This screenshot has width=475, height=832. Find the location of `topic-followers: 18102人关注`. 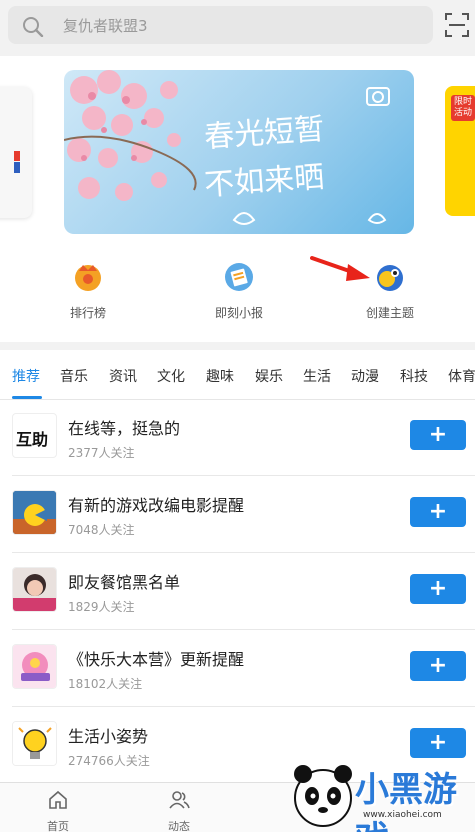

topic-followers: 18102人关注 is located at coordinates (105, 684).